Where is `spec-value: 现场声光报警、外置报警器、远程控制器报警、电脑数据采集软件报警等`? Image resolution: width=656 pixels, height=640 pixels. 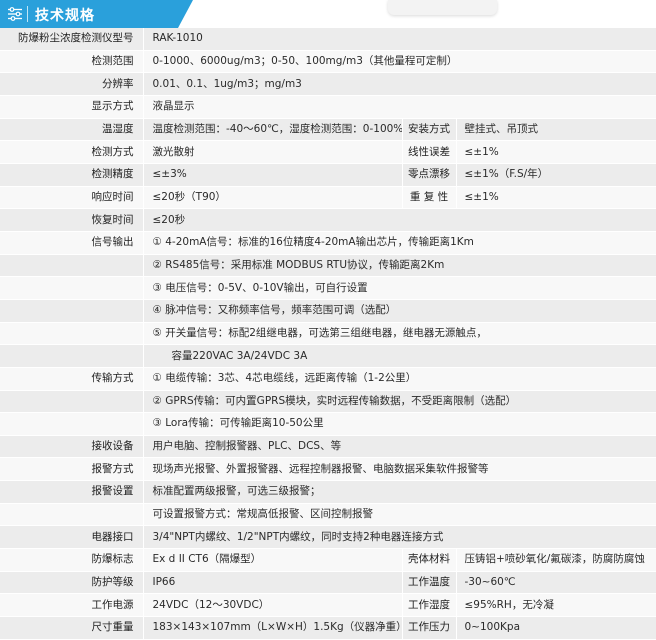 spec-value: 现场声光报警、外置报警器、远程控制器报警、电脑数据采集软件报警等 is located at coordinates (399, 469).